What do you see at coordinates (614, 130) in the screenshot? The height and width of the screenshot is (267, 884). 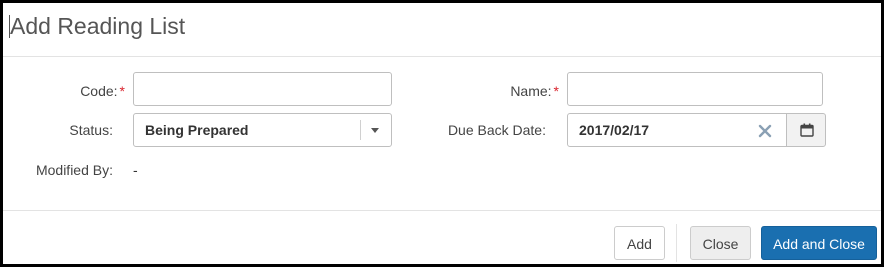 I see `due-back-date-value: 2017/02/17` at bounding box center [614, 130].